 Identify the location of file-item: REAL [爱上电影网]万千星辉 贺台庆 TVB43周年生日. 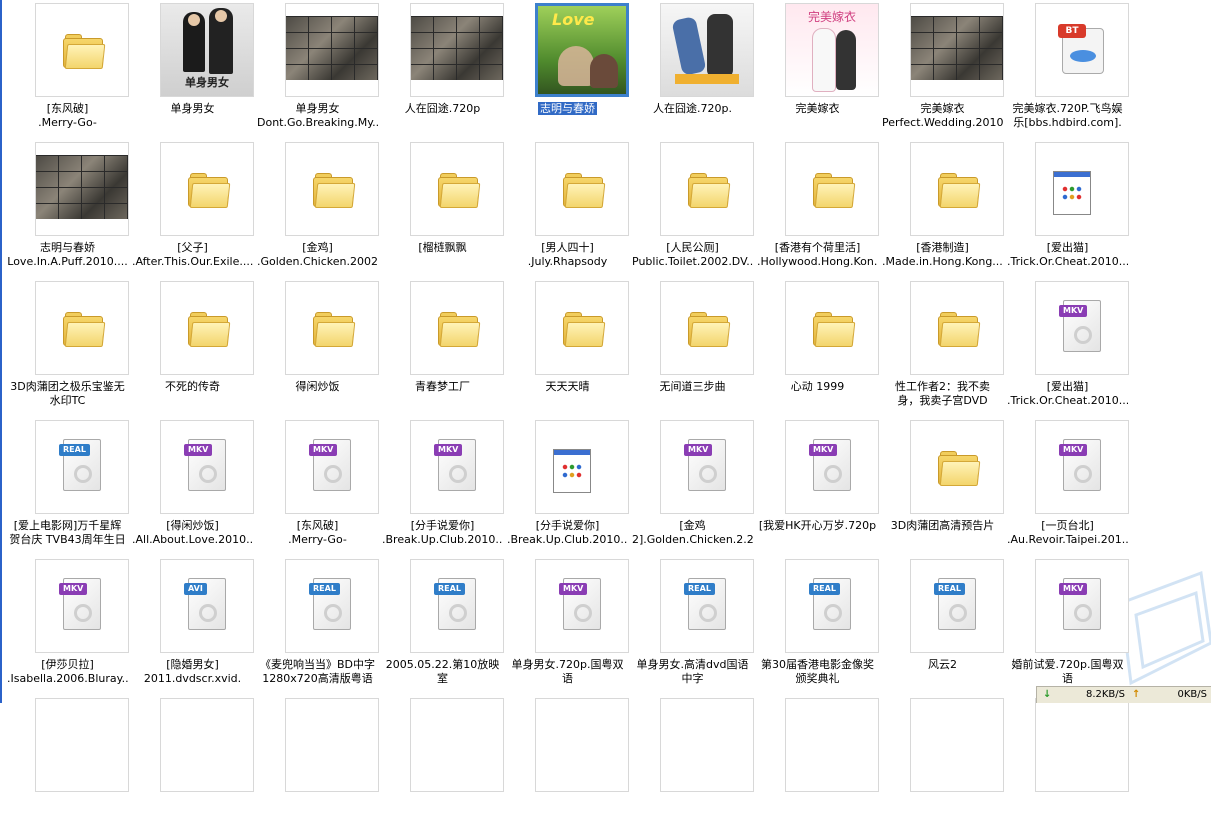
(67, 488).